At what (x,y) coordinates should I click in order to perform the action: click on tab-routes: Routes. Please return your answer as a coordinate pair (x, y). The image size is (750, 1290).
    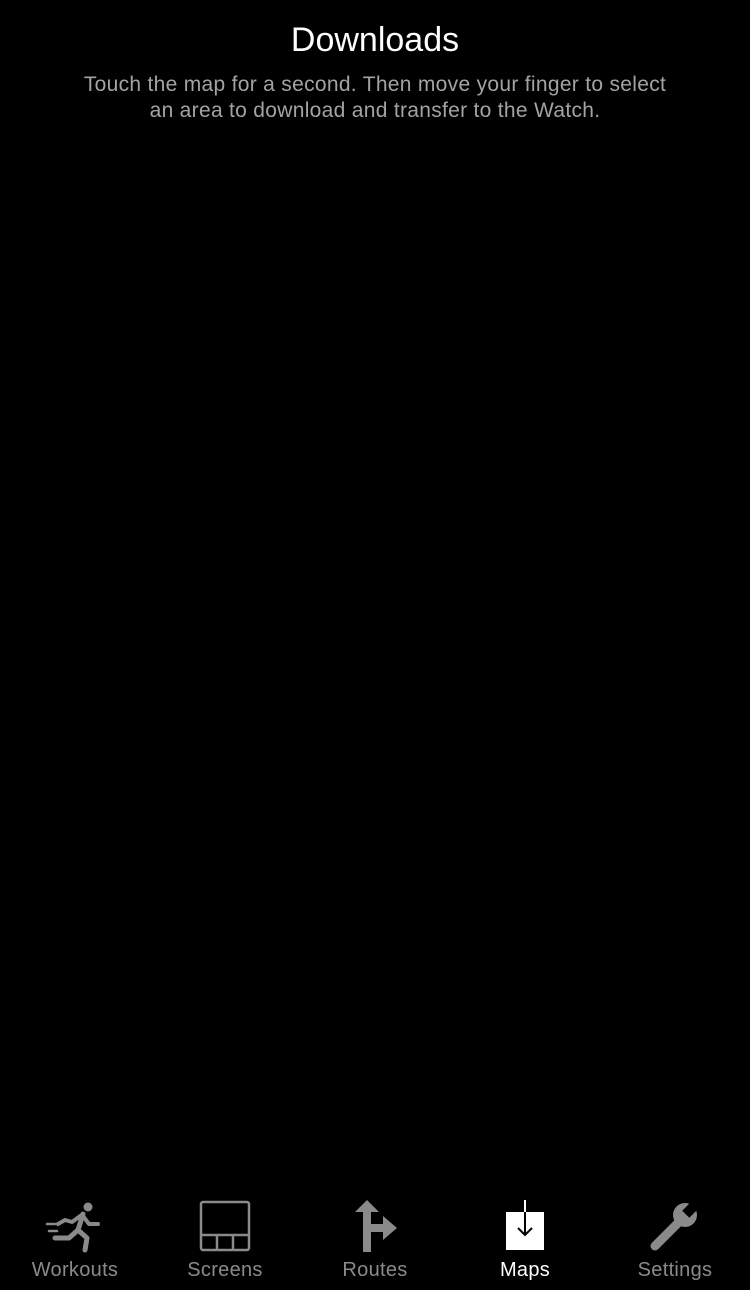
    Looking at the image, I should click on (375, 1241).